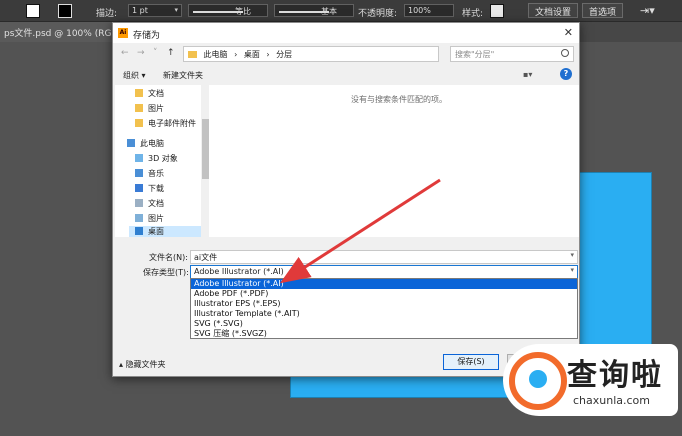  I want to click on tree-item-label: 电子邮件附件, so click(172, 123).